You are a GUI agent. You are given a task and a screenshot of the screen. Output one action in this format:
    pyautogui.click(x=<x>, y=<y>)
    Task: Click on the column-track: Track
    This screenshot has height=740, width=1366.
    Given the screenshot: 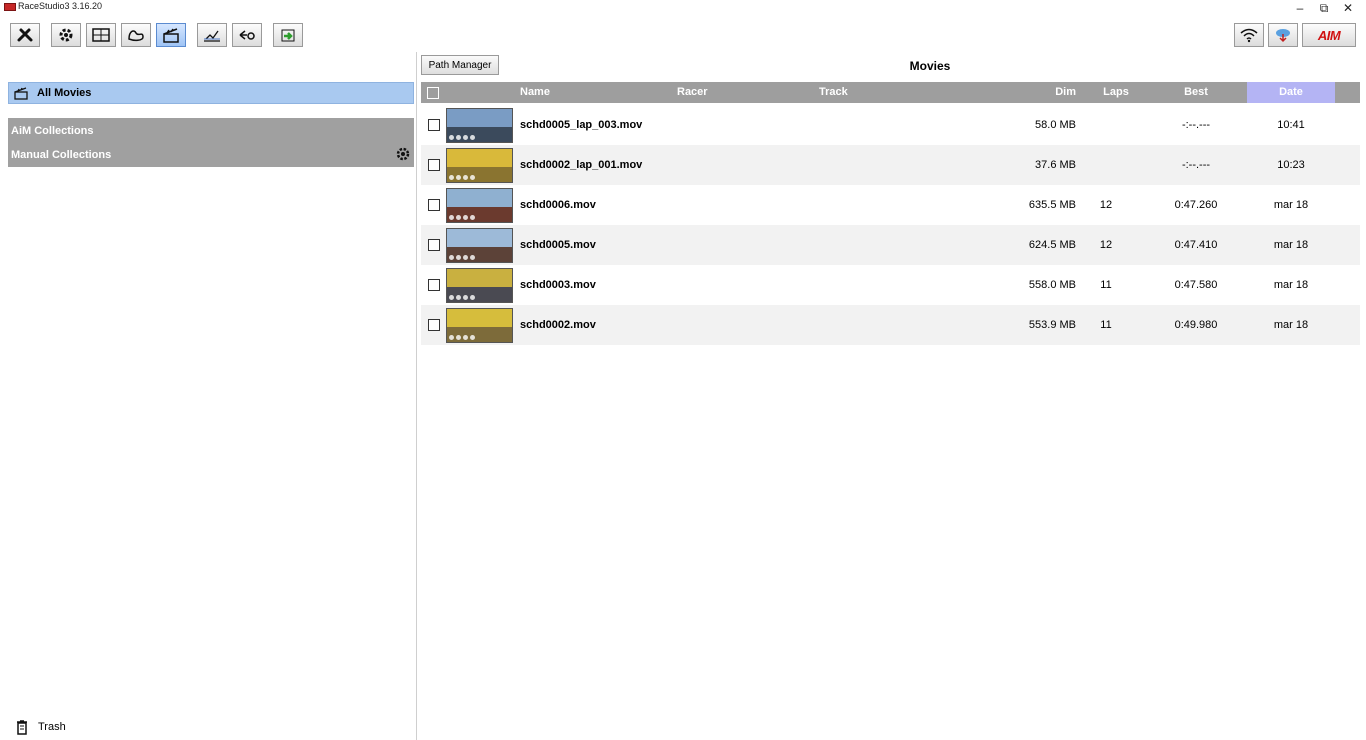 What is the action you would take?
    pyautogui.click(x=833, y=92)
    